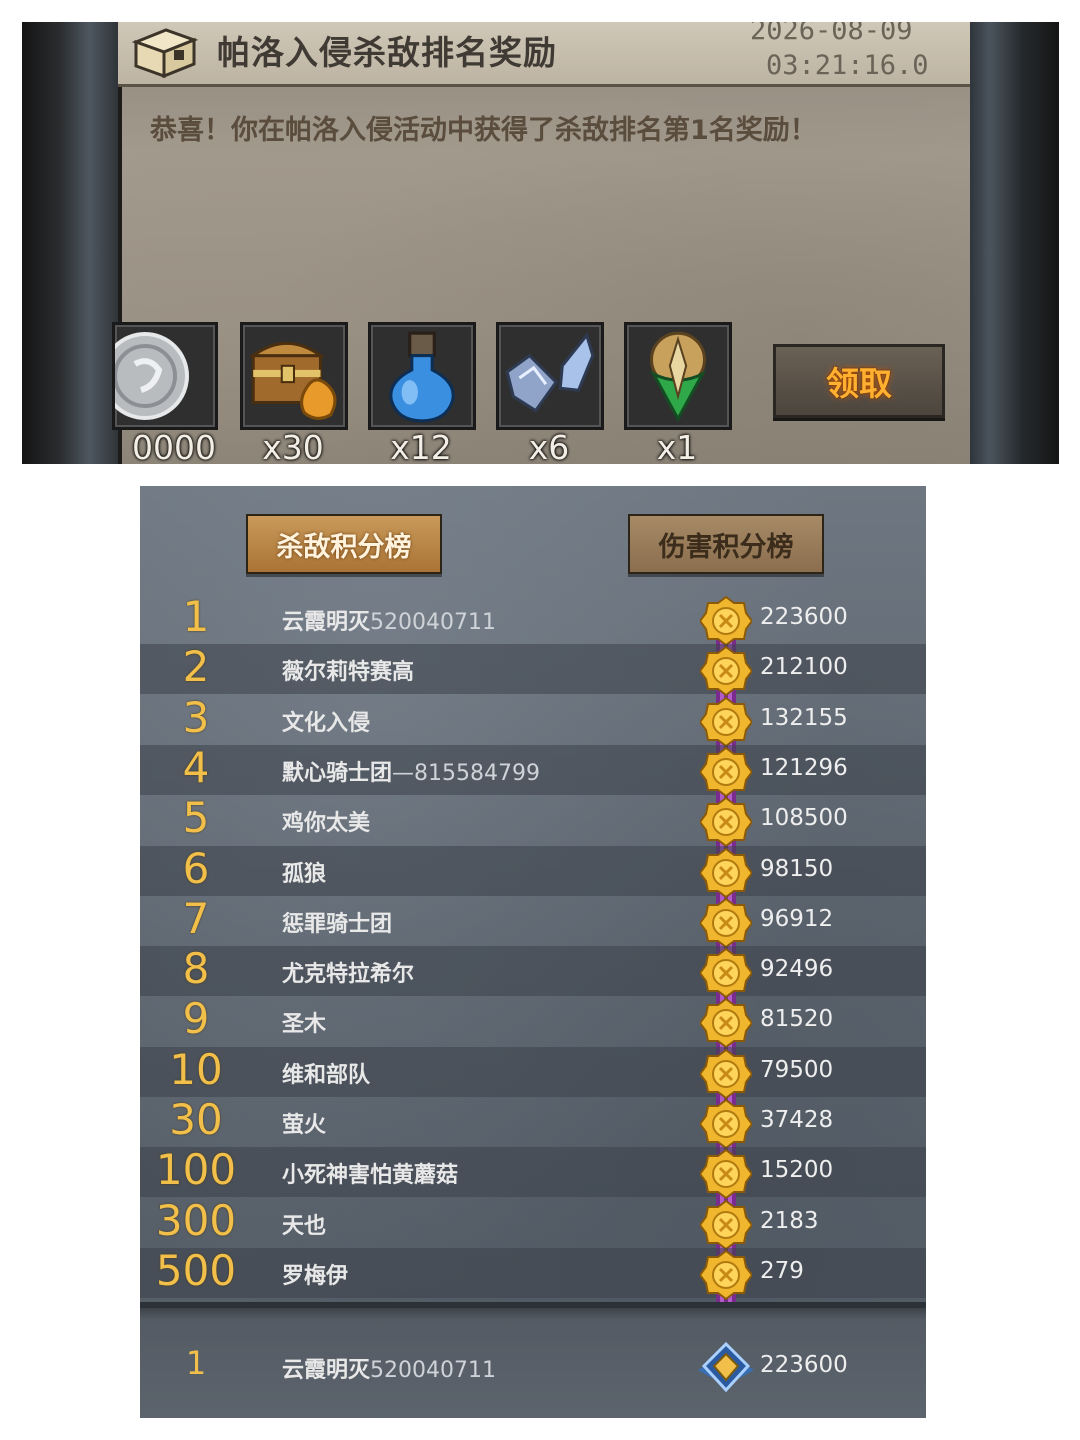 Image resolution: width=1080 pixels, height=1440 pixels. I want to click on reward-qty-coin: 0000, so click(174, 446).